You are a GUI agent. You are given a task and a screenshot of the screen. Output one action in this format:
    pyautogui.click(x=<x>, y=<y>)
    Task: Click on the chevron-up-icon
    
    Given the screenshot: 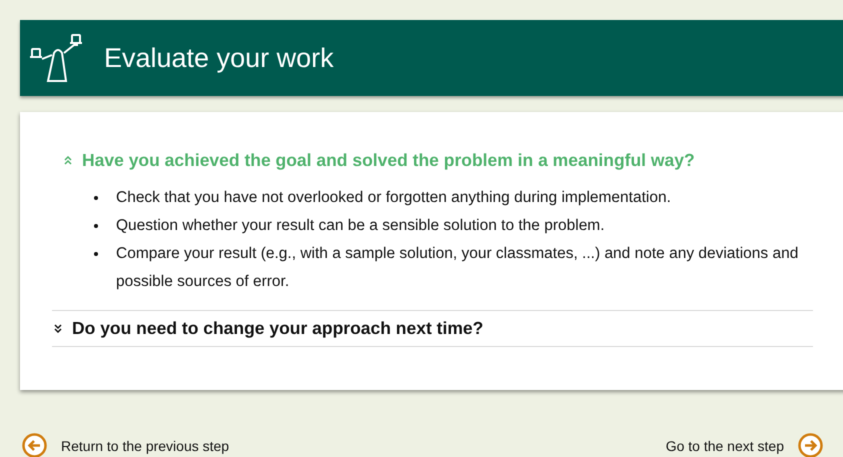 What is the action you would take?
    pyautogui.click(x=68, y=160)
    